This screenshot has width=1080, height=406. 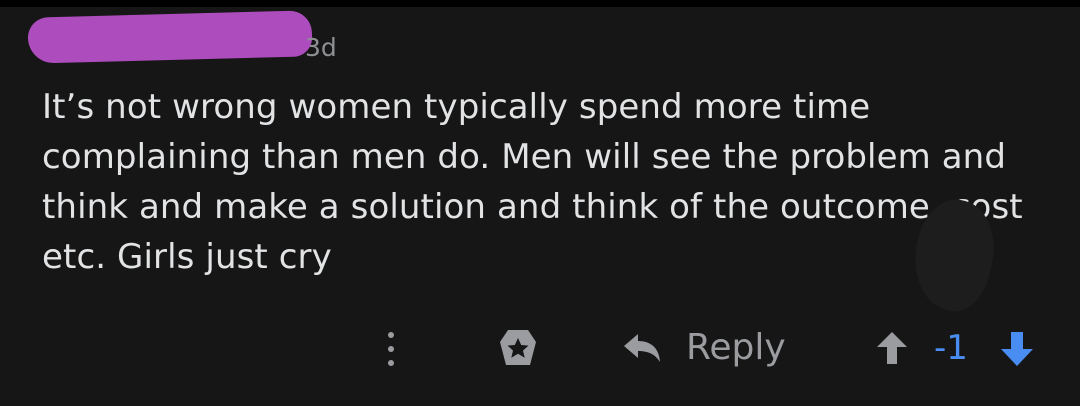 What do you see at coordinates (321, 47) in the screenshot?
I see `comment-timestamp: 3d` at bounding box center [321, 47].